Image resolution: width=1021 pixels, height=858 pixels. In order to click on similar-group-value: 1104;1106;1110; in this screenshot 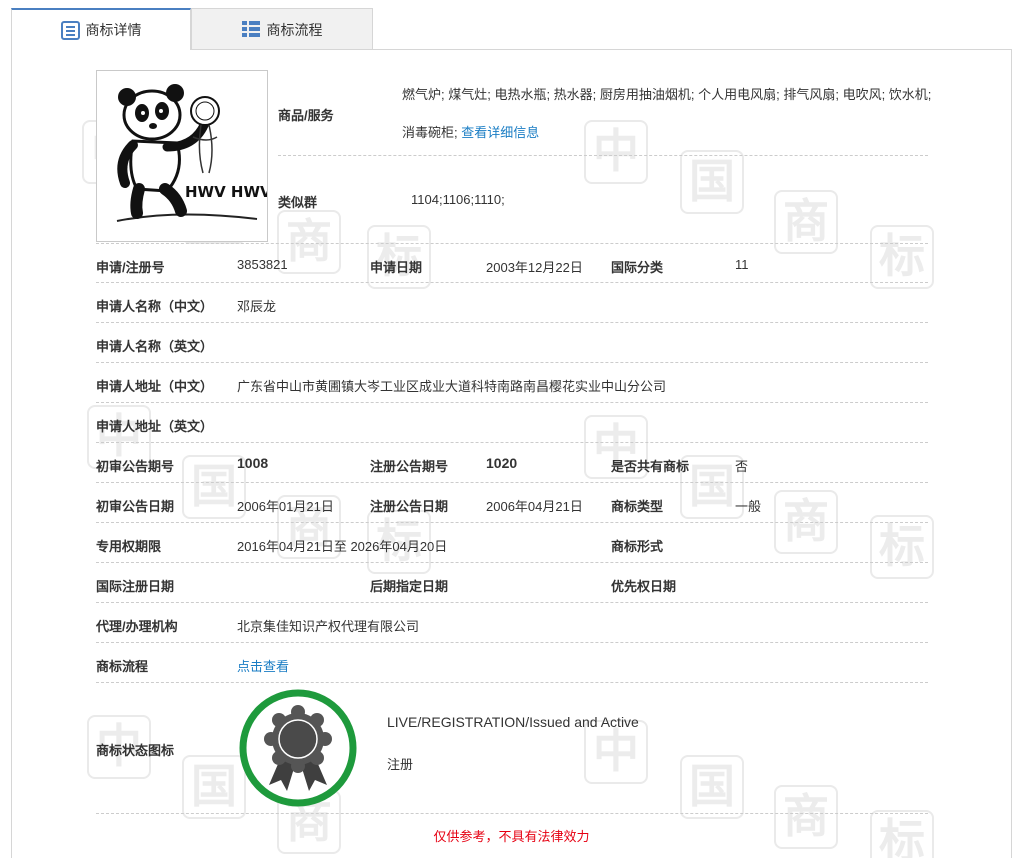, I will do `click(458, 199)`.